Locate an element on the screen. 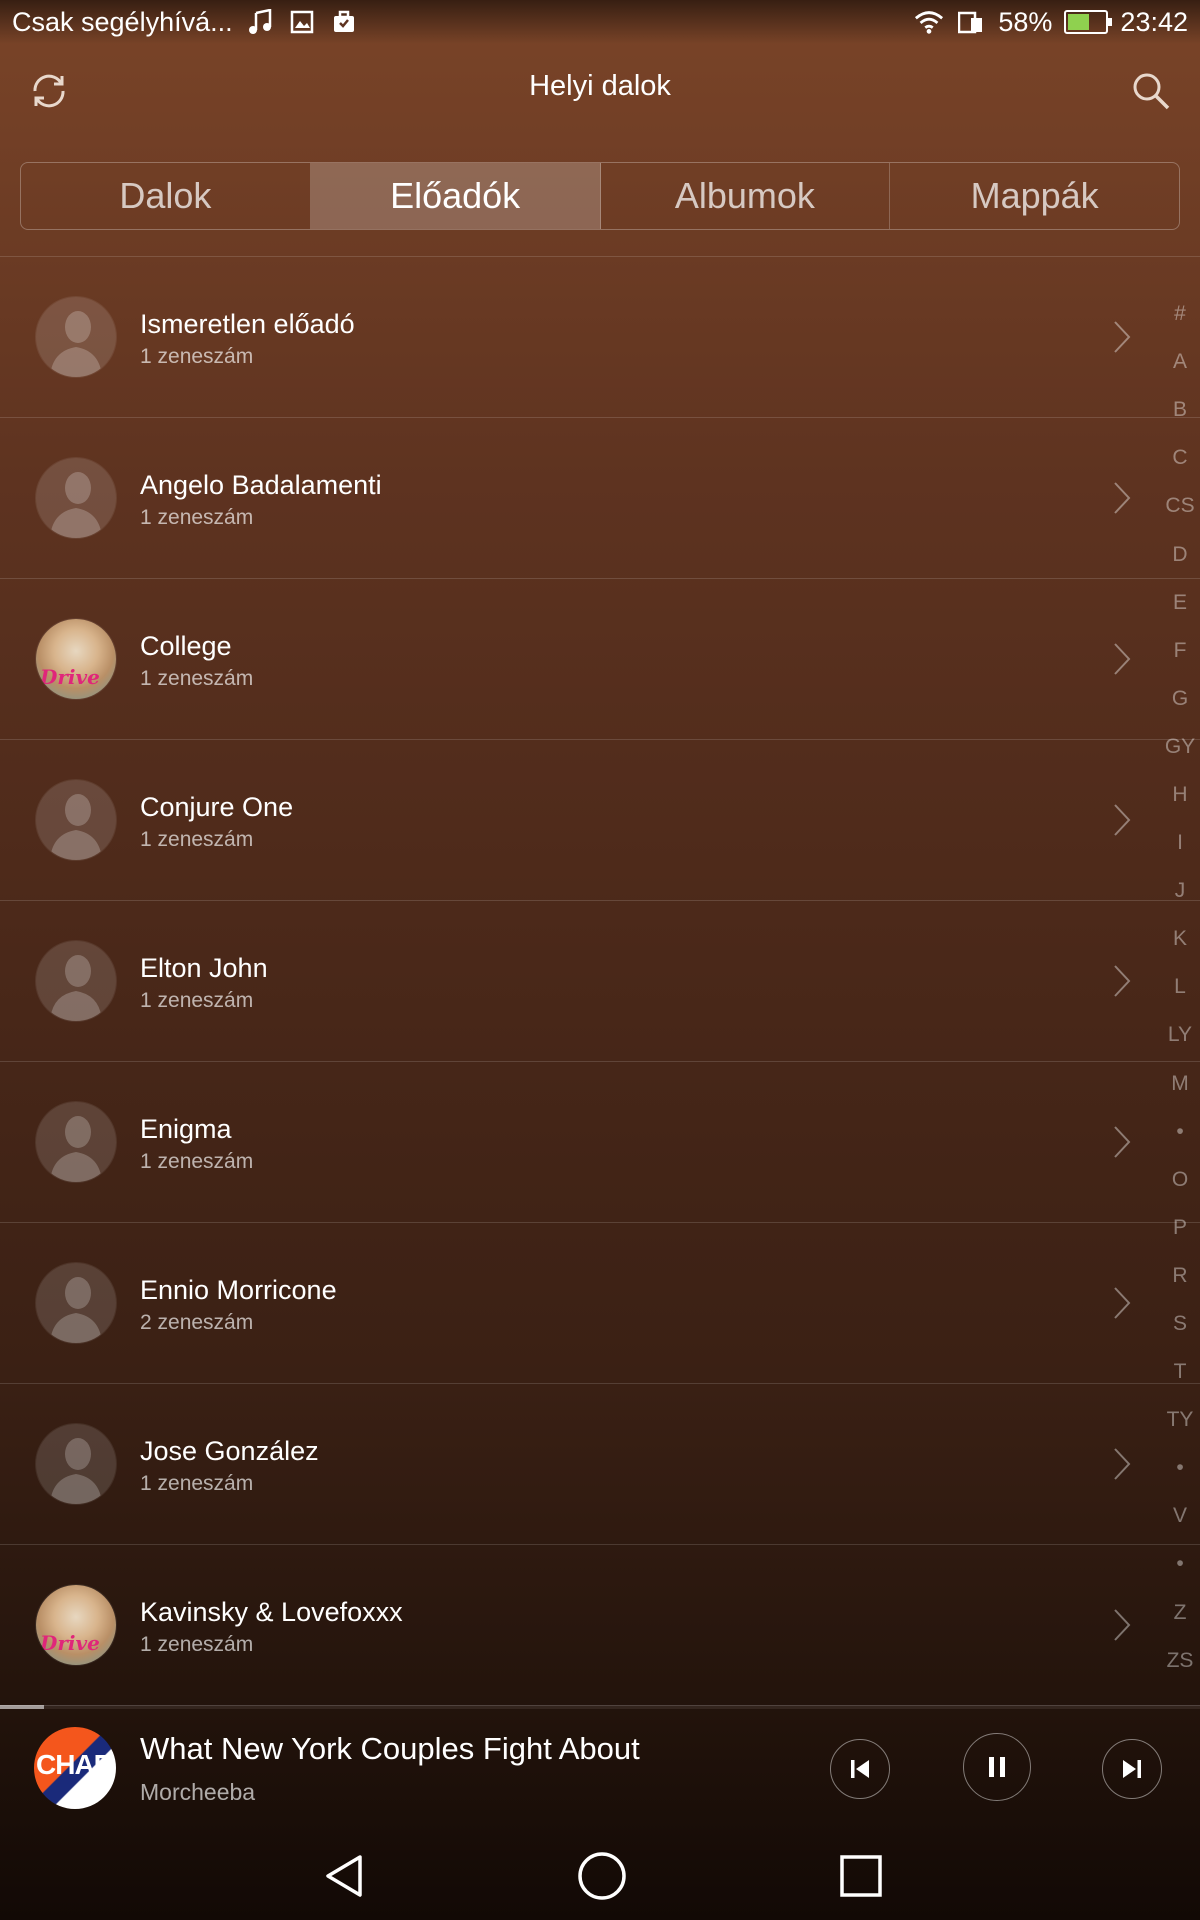 The image size is (1200, 1920). artist-row: Jose González 1 zeneszám is located at coordinates (600, 1464).